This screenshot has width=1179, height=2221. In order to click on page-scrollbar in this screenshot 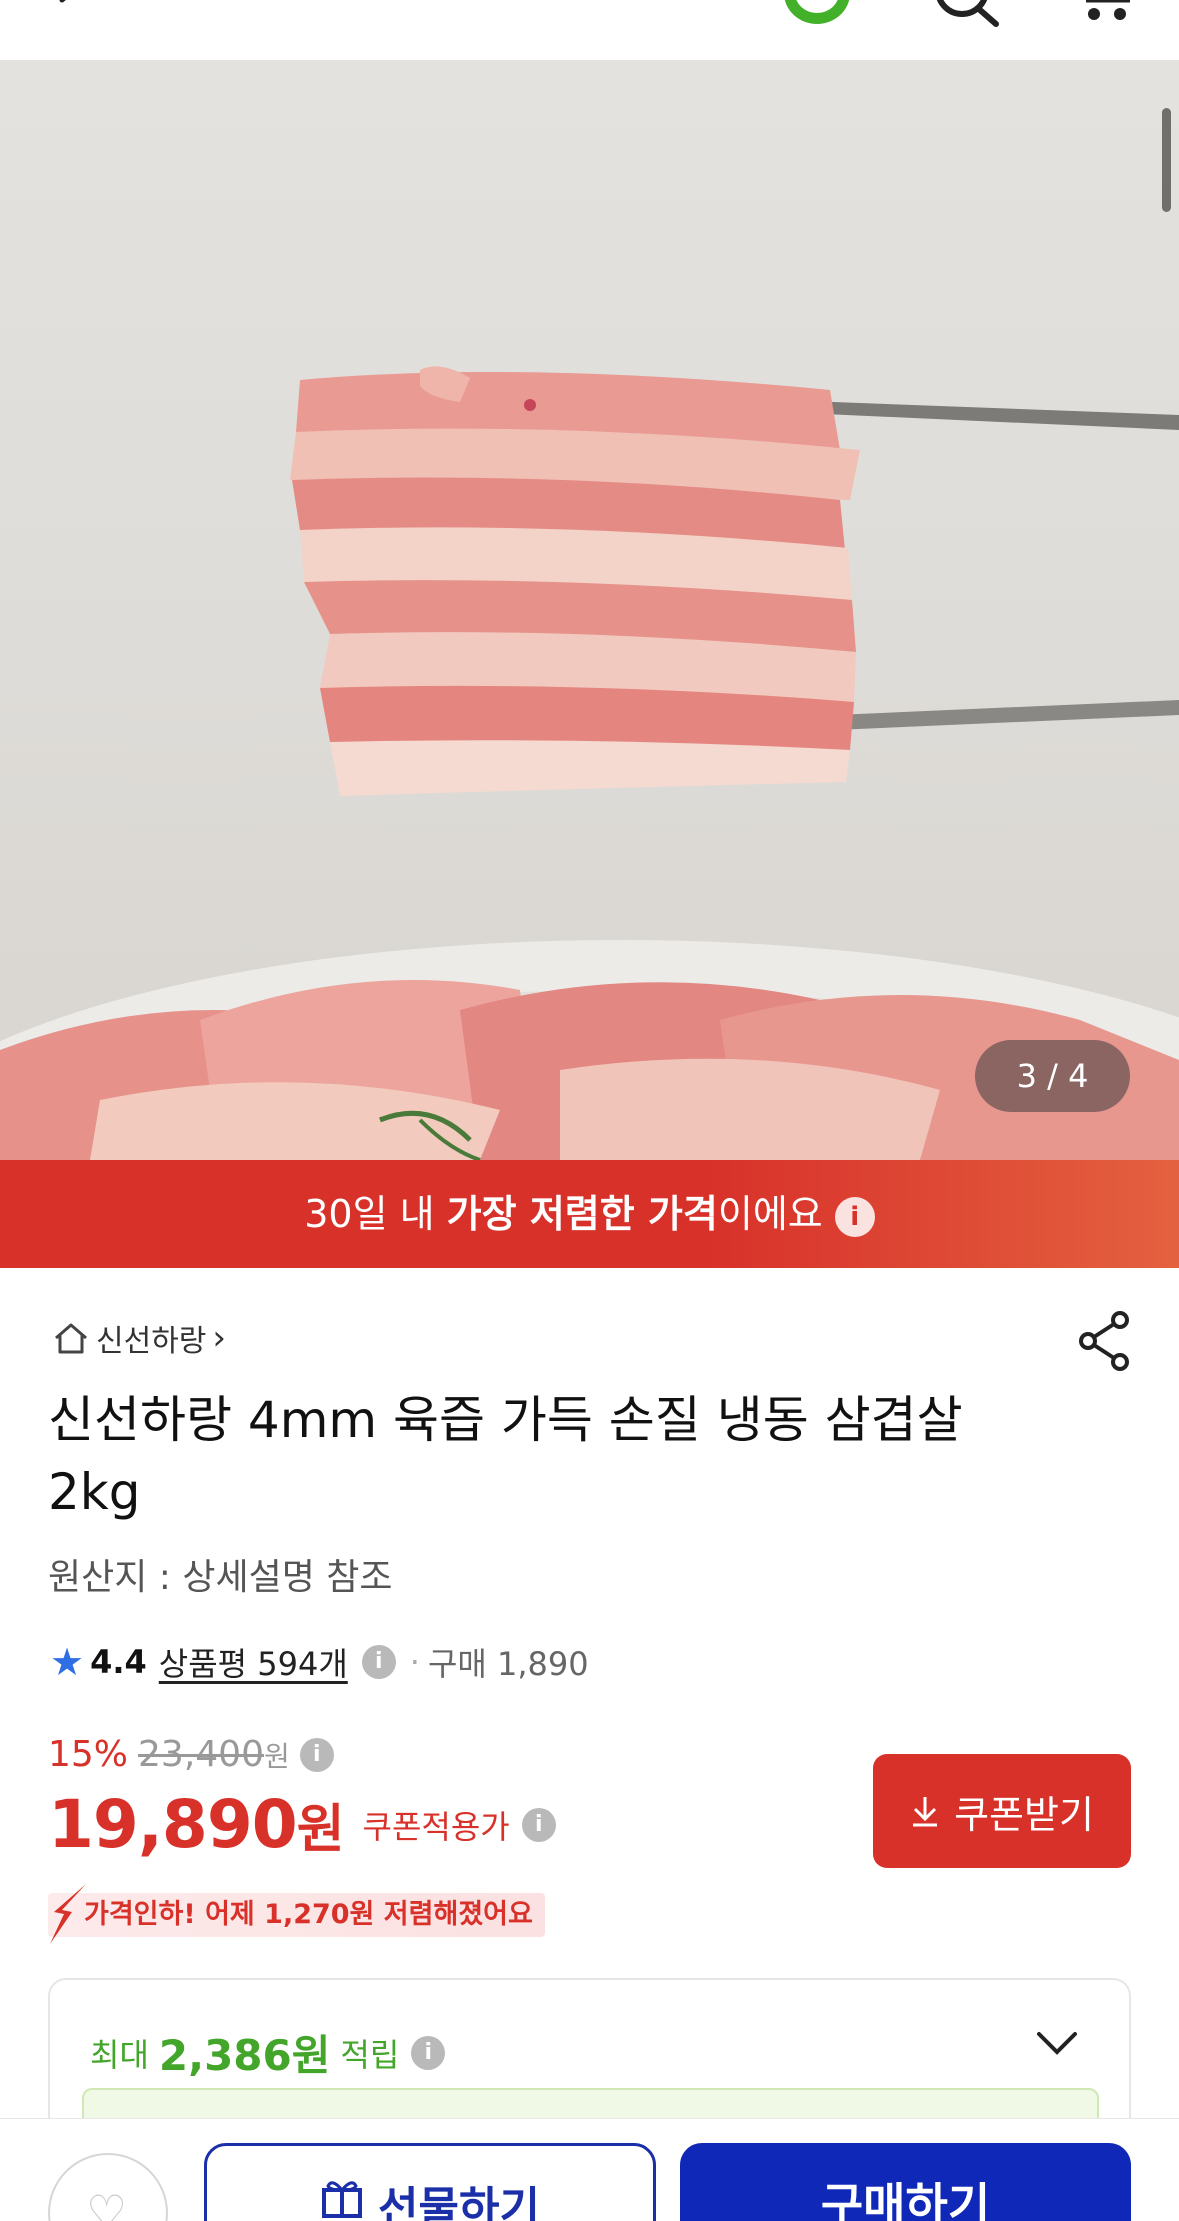, I will do `click(1166, 160)`.